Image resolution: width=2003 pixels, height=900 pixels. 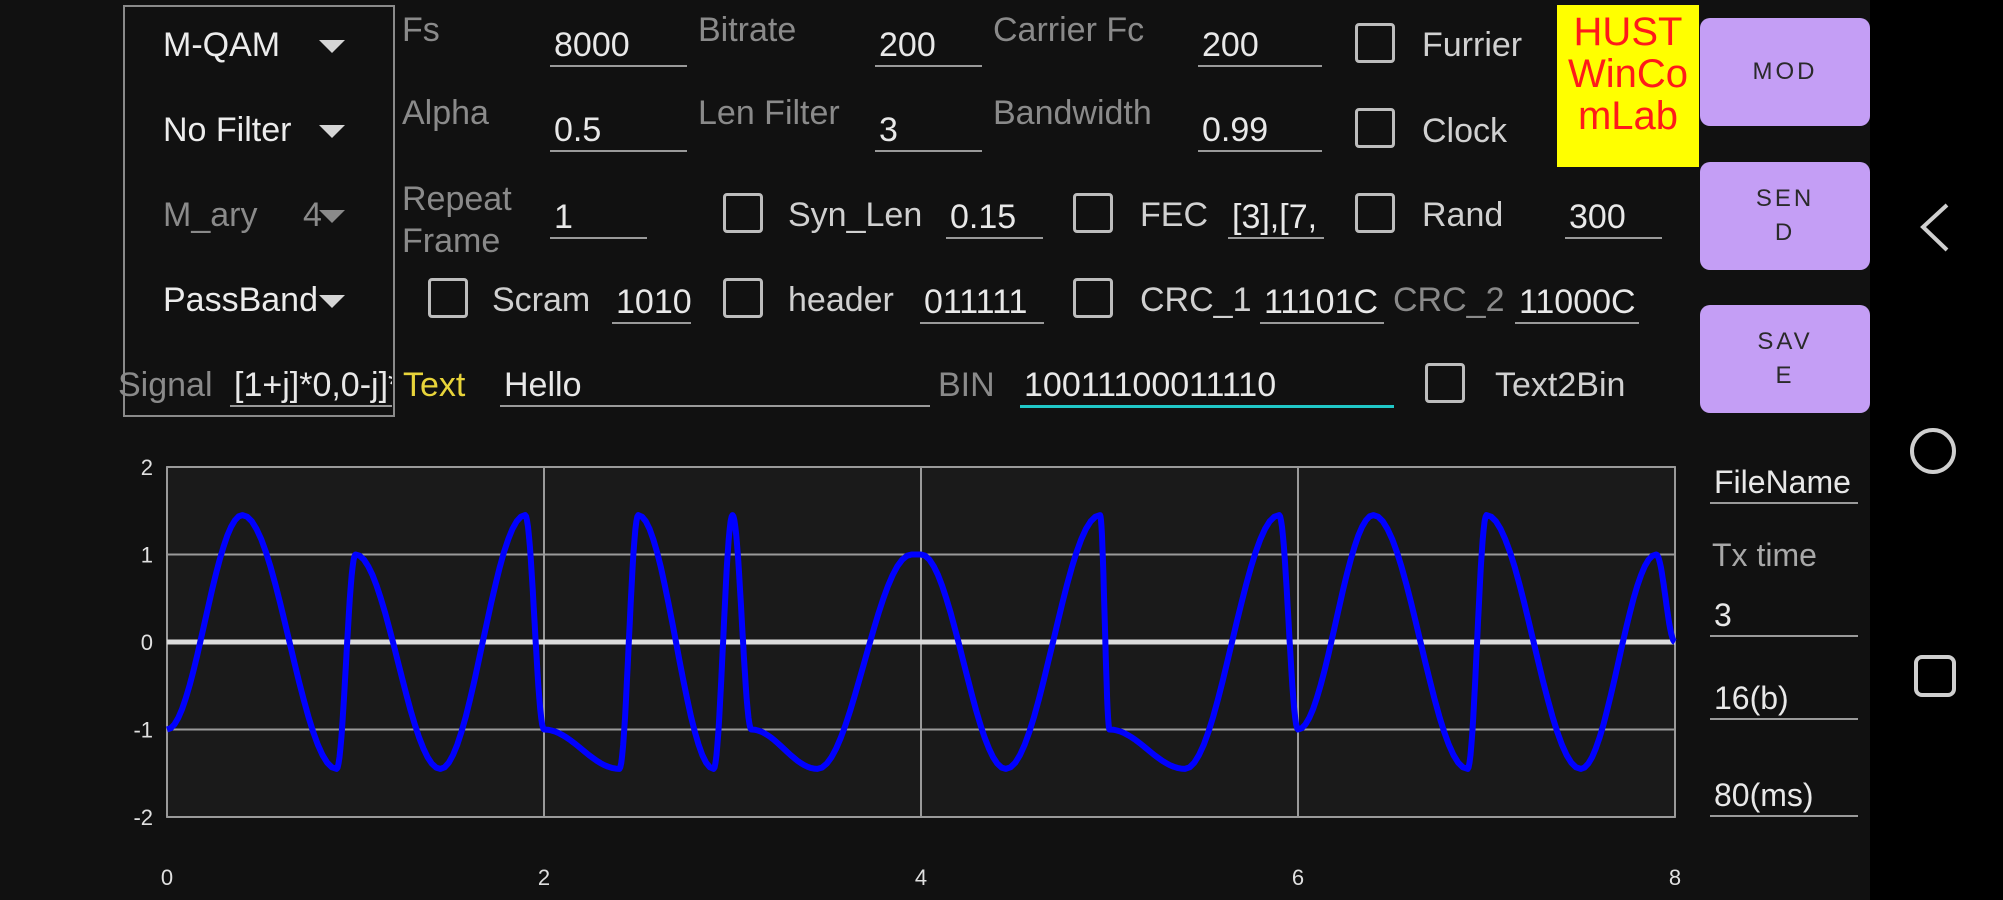 What do you see at coordinates (1322, 303) in the screenshot?
I see `crc1-field: 11101C` at bounding box center [1322, 303].